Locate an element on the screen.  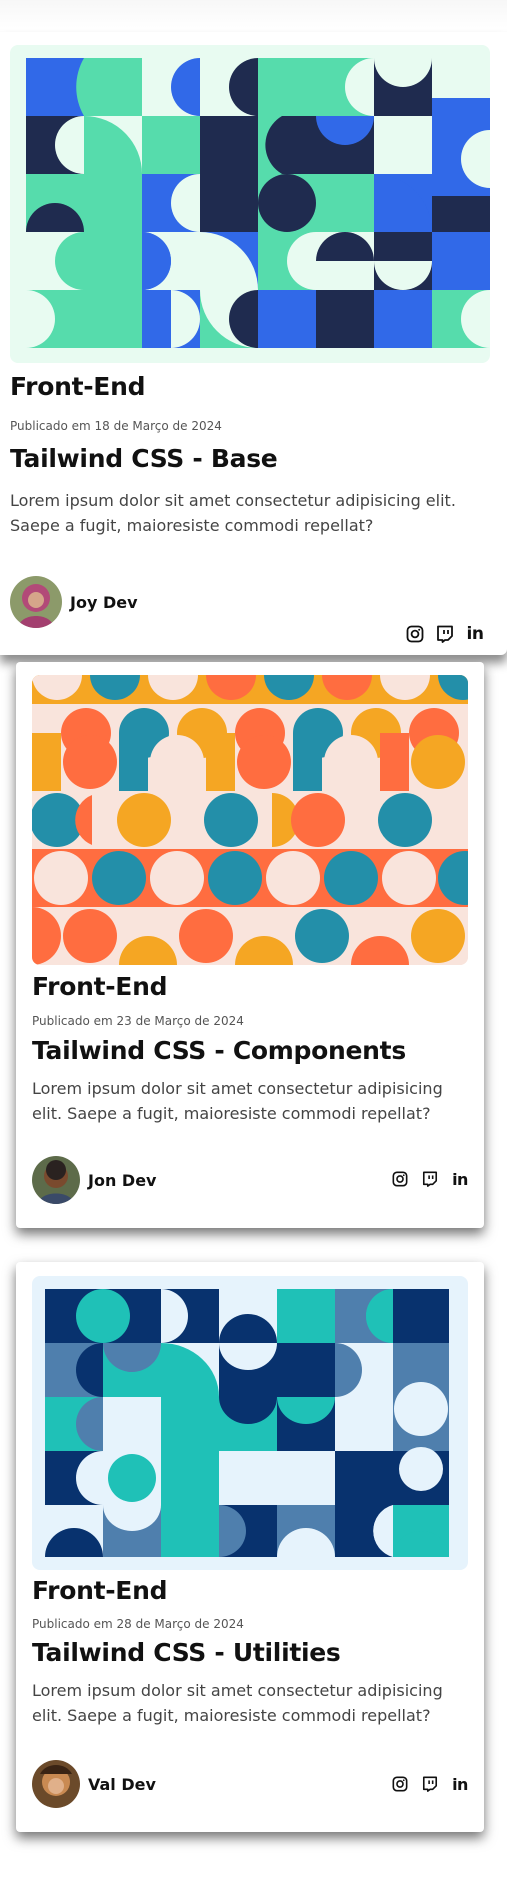
card-date: Publicado em 28 de Março de 2024 is located at coordinates (138, 1624).